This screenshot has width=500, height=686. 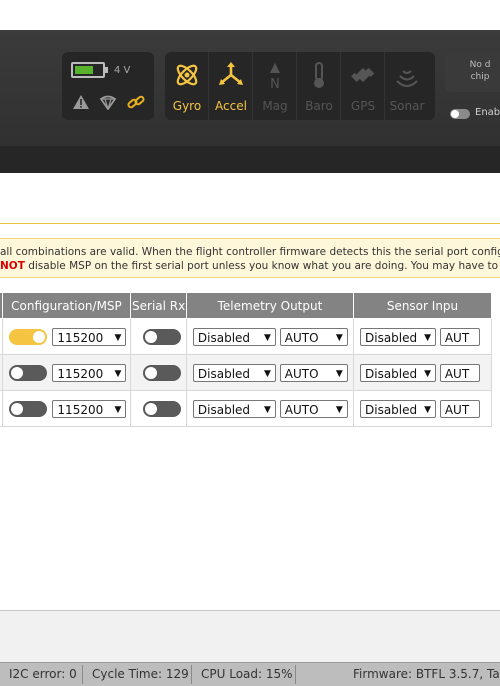 I want to click on col-msp-header: Configuration/MSP, so click(x=66, y=305).